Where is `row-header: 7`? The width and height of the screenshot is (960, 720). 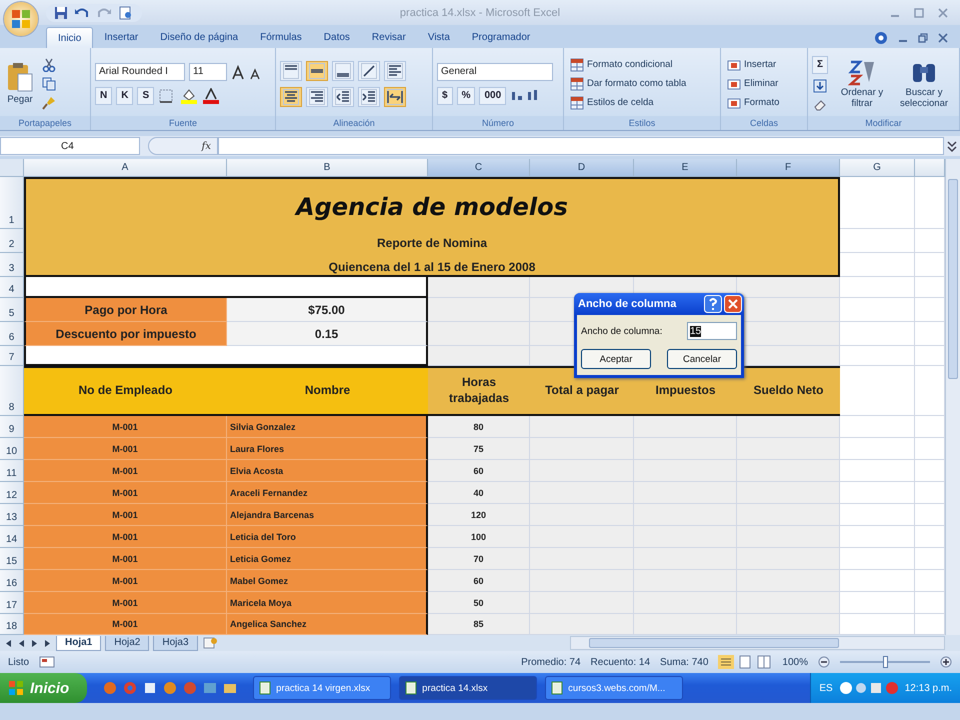
row-header: 7 is located at coordinates (12, 356).